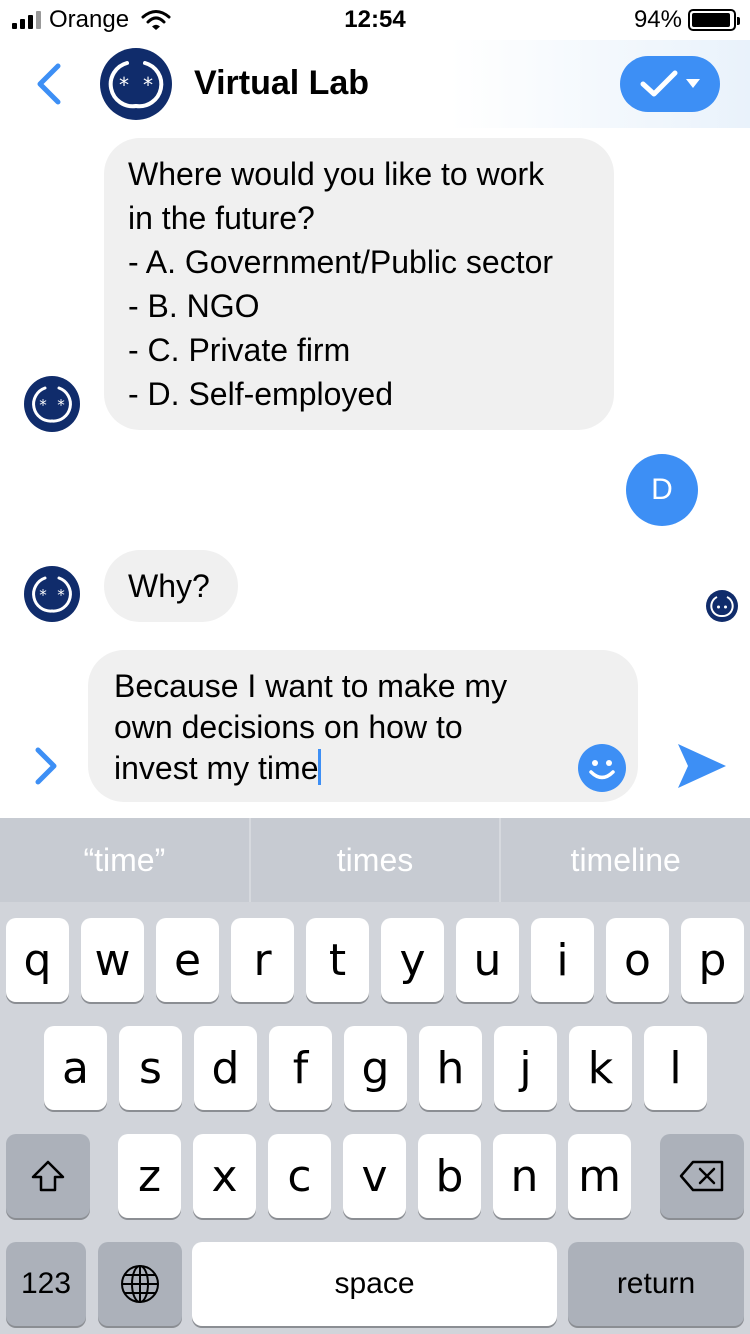 This screenshot has height=1334, width=750. Describe the element at coordinates (125, 860) in the screenshot. I see `suggestion-item: “time”` at that location.